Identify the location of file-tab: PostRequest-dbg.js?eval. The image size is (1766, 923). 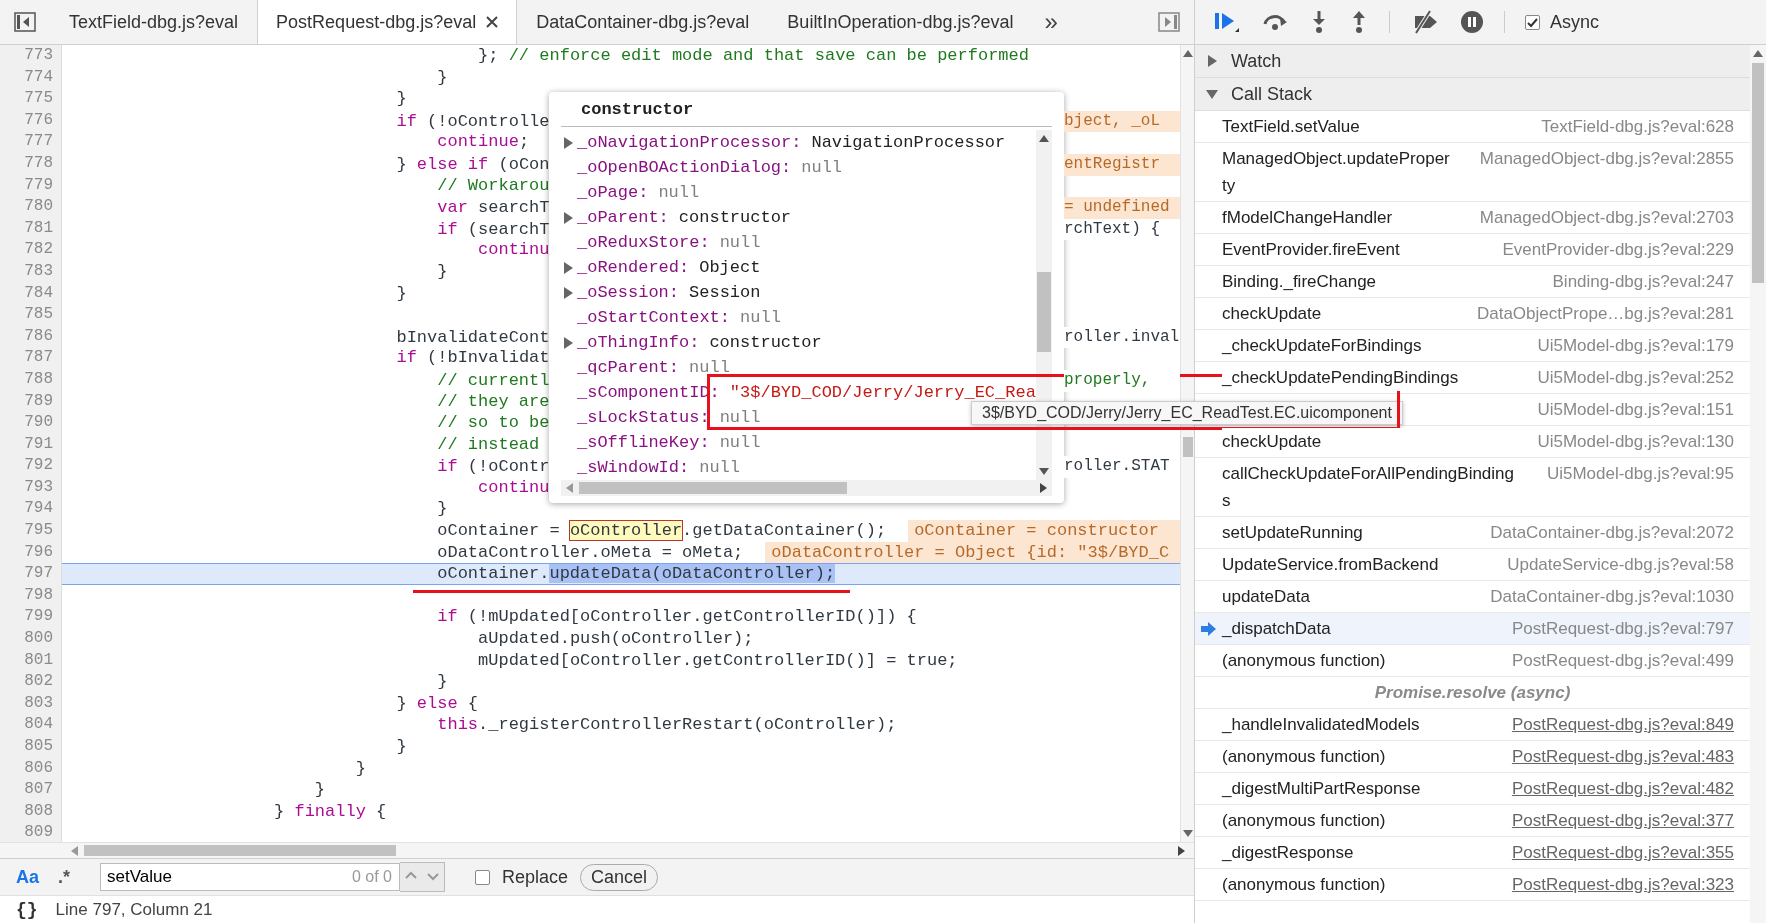
(387, 22).